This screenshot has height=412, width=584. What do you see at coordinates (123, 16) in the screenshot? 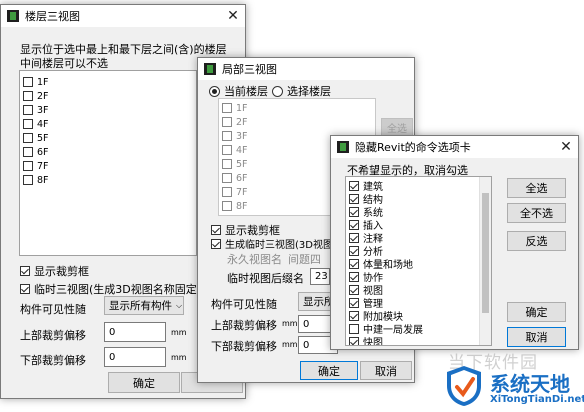
I see `floor-3view-titlebar: 楼层三视图 ✕` at bounding box center [123, 16].